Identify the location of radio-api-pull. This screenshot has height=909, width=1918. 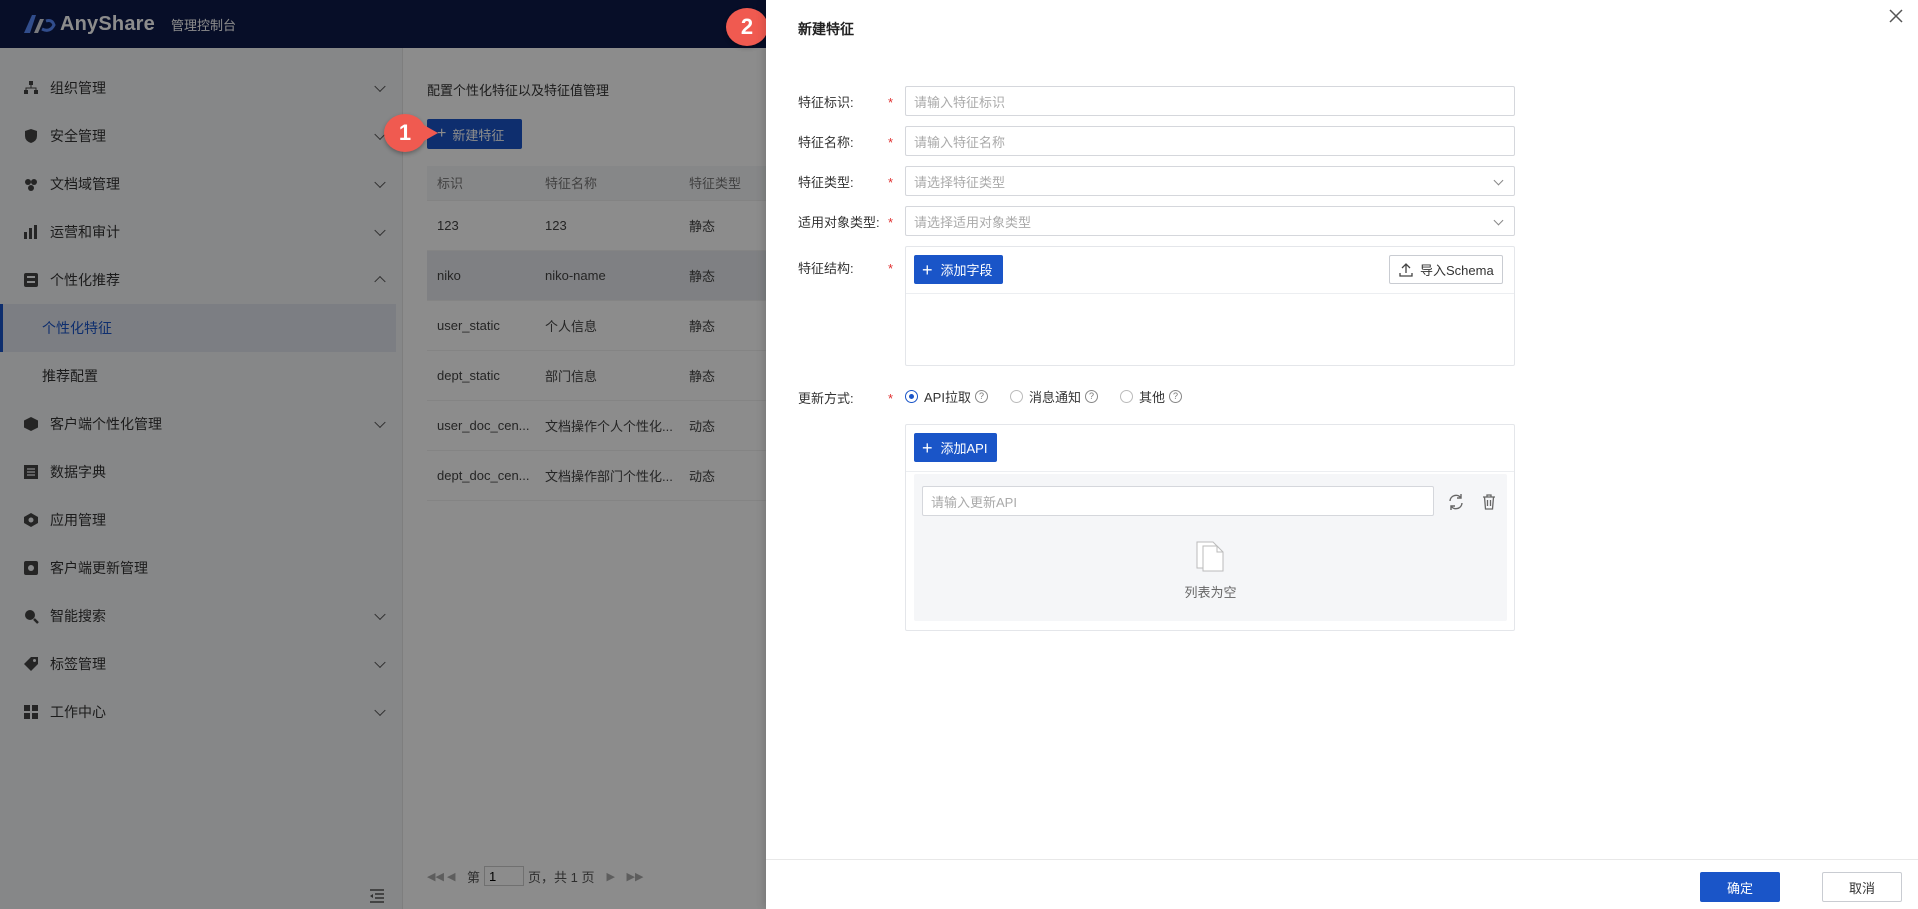
(911, 396).